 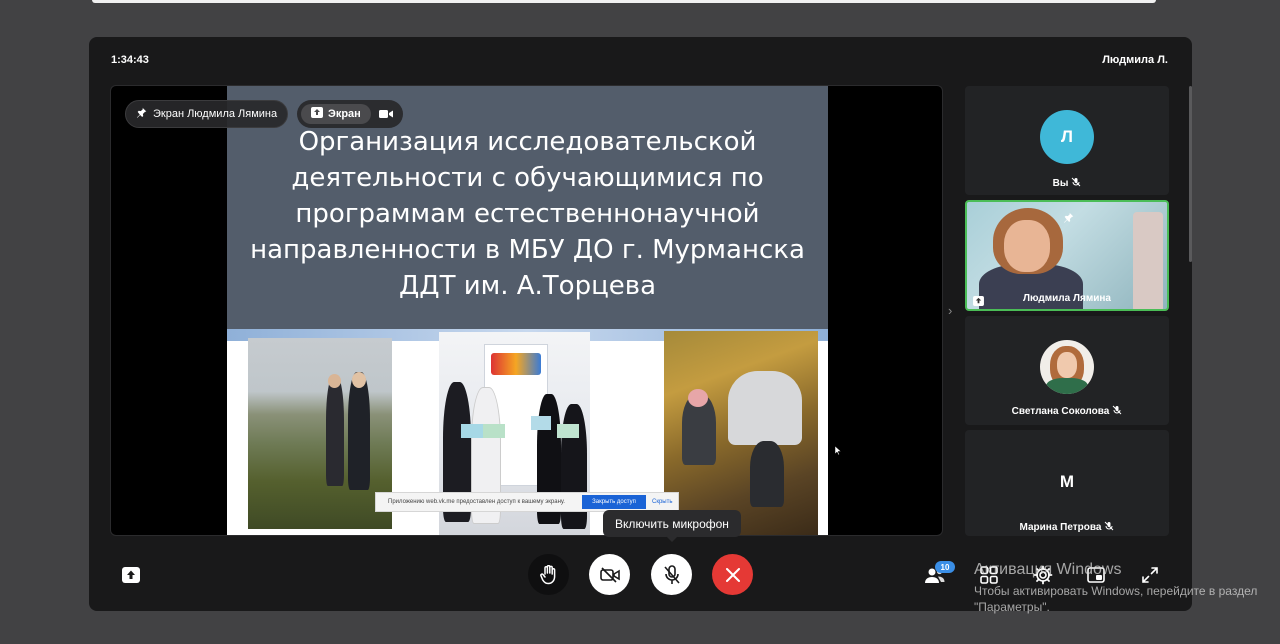 What do you see at coordinates (317, 114) in the screenshot?
I see `screen-share-icon` at bounding box center [317, 114].